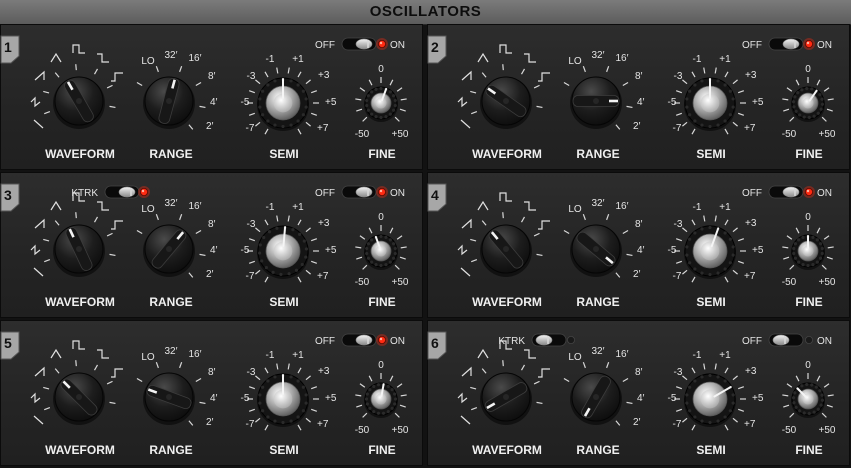 The width and height of the screenshot is (851, 468). What do you see at coordinates (270, 207) in the screenshot?
I see `semi-mark: -1` at bounding box center [270, 207].